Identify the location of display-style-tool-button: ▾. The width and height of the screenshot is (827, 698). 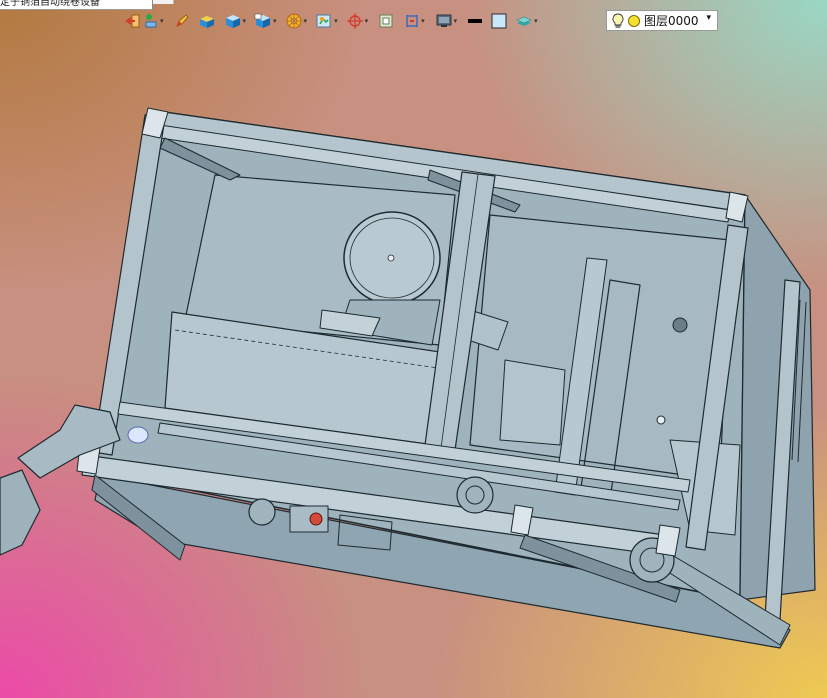
(296, 21).